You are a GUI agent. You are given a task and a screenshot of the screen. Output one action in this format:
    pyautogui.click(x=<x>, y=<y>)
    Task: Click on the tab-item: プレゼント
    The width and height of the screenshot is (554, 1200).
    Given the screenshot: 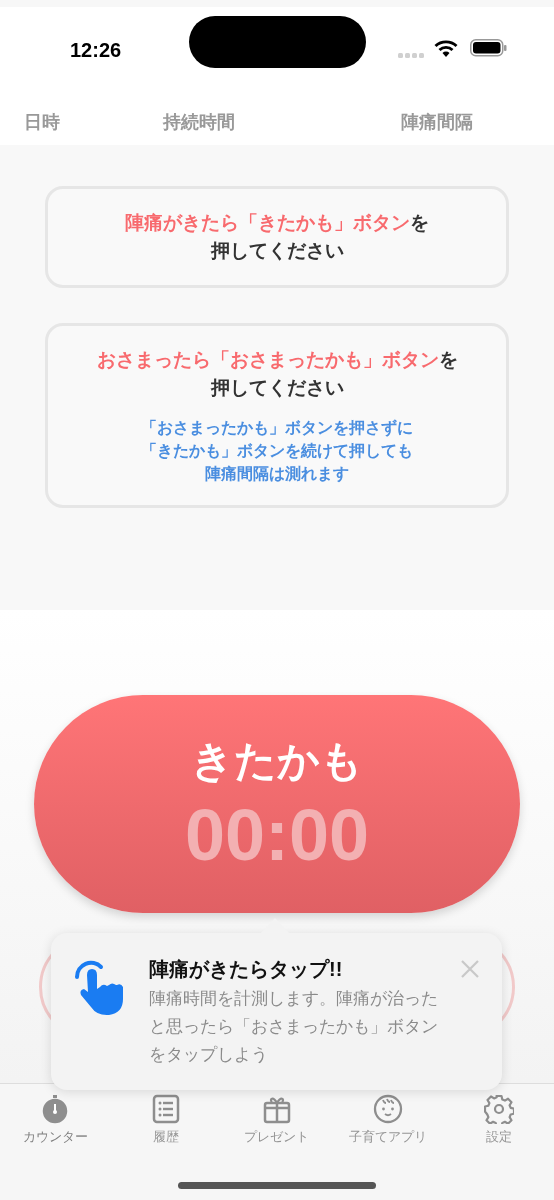 What is the action you would take?
    pyautogui.click(x=277, y=1120)
    